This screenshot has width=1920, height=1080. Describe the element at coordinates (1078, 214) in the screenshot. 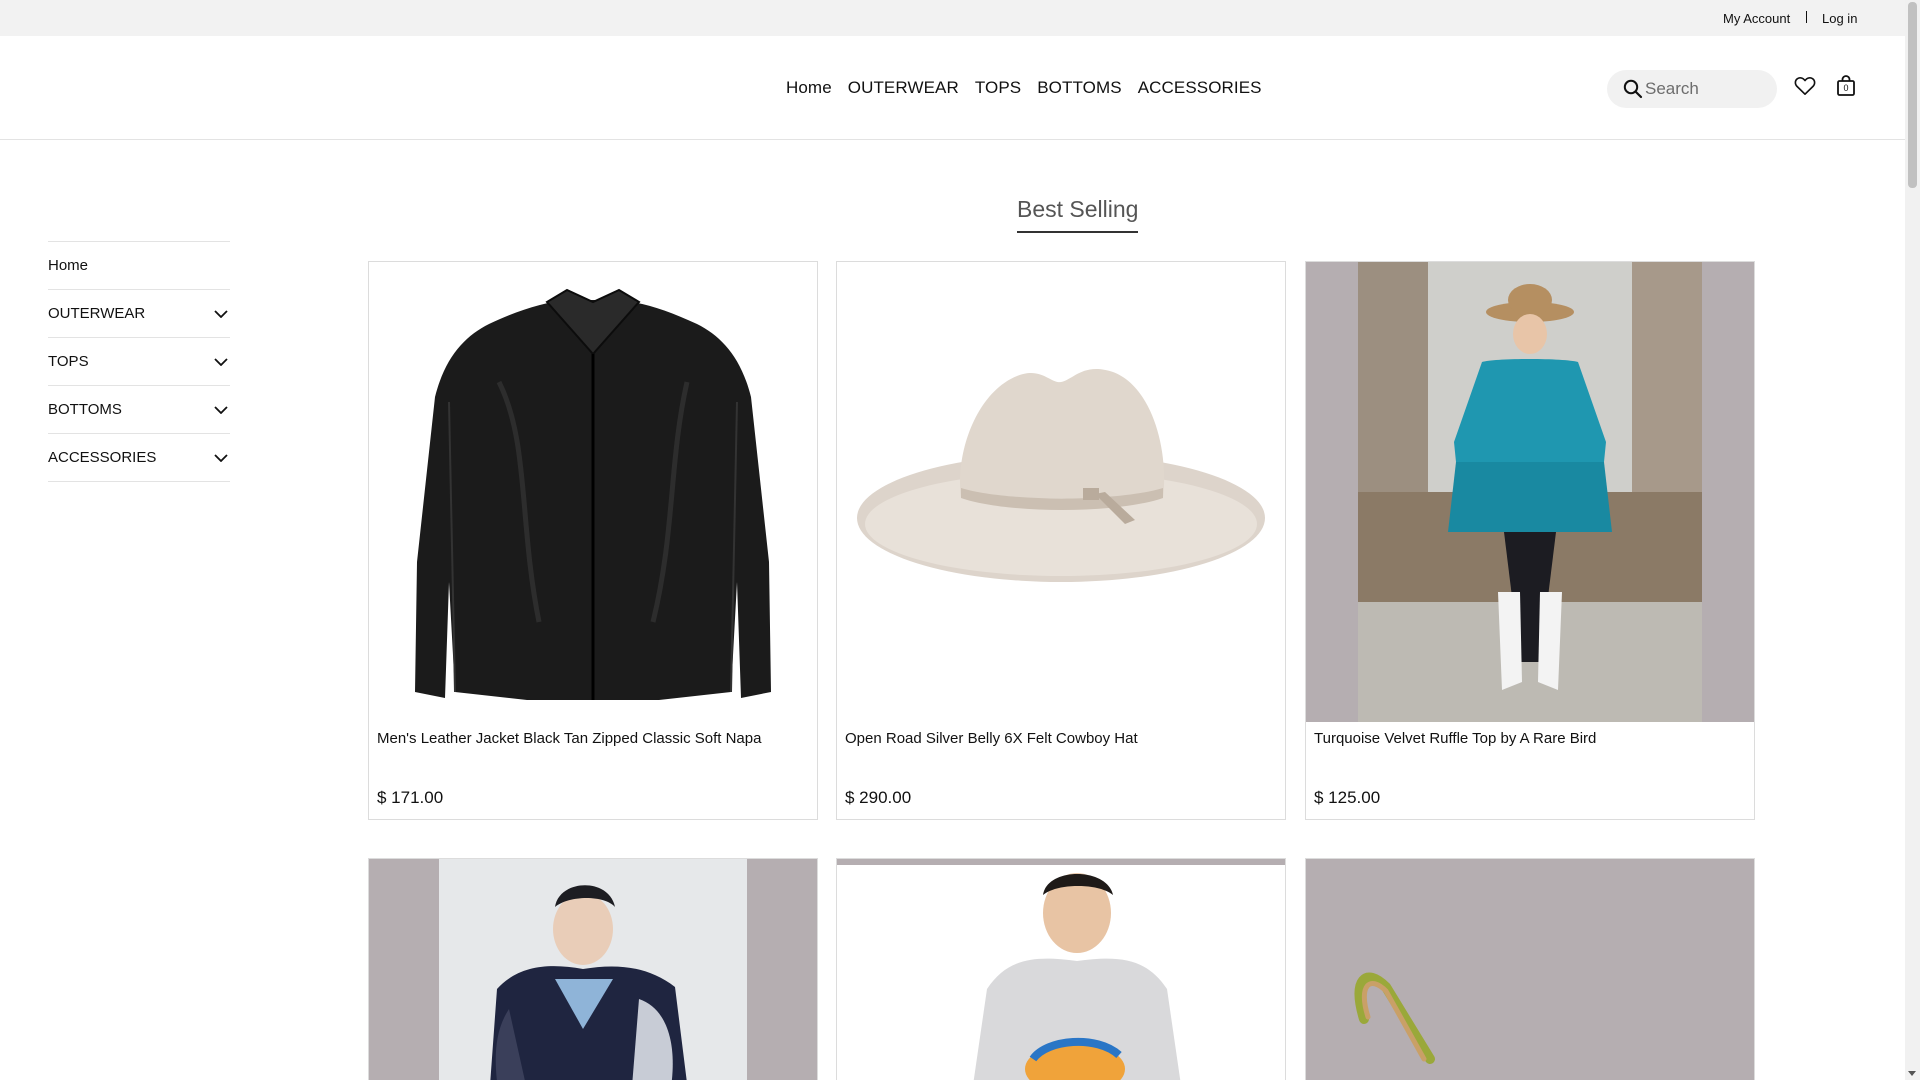

I see `section-title: Best Selling` at that location.